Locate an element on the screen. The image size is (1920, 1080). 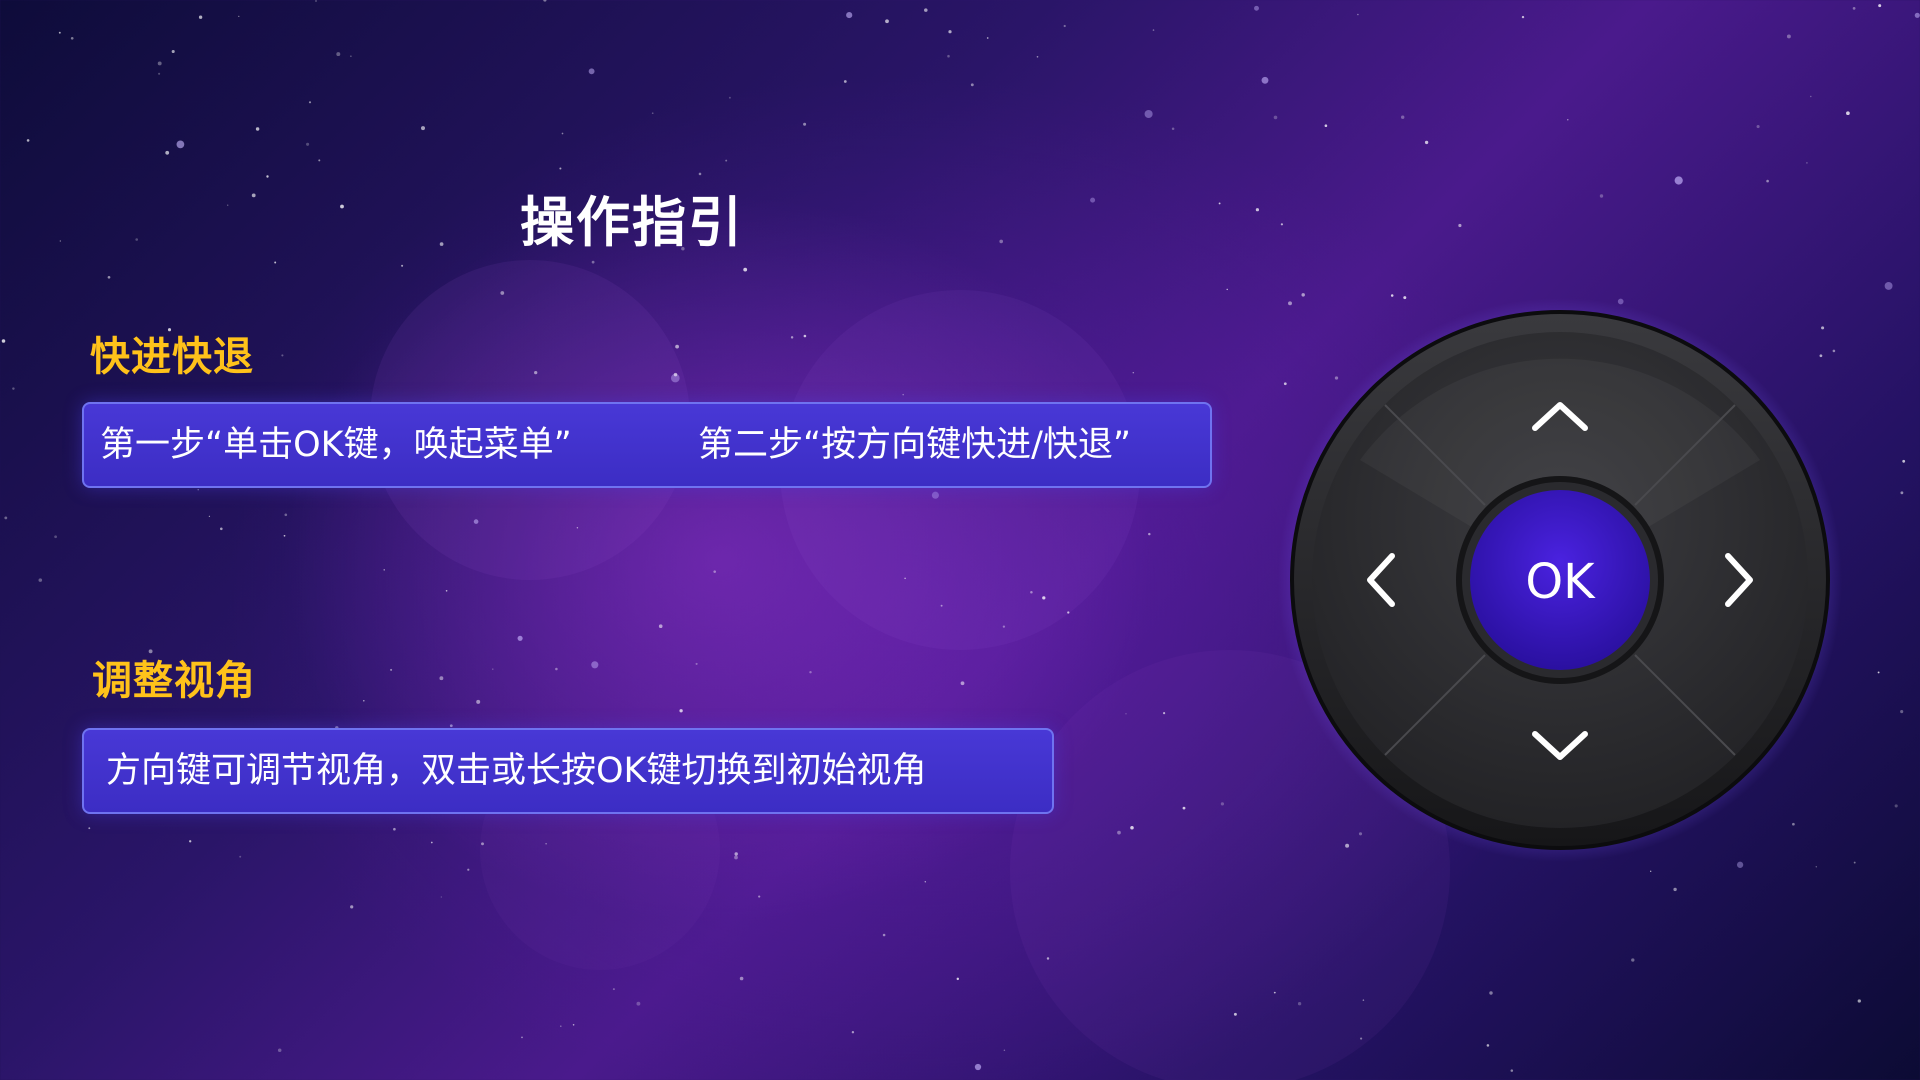
section-title-view-angle: 调整视角 is located at coordinates (174, 681).